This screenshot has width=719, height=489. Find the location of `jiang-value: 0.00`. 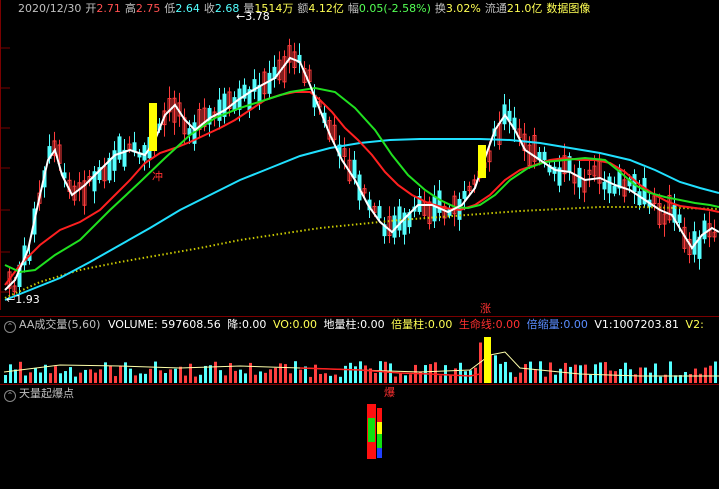

jiang-value: 0.00 is located at coordinates (254, 324).